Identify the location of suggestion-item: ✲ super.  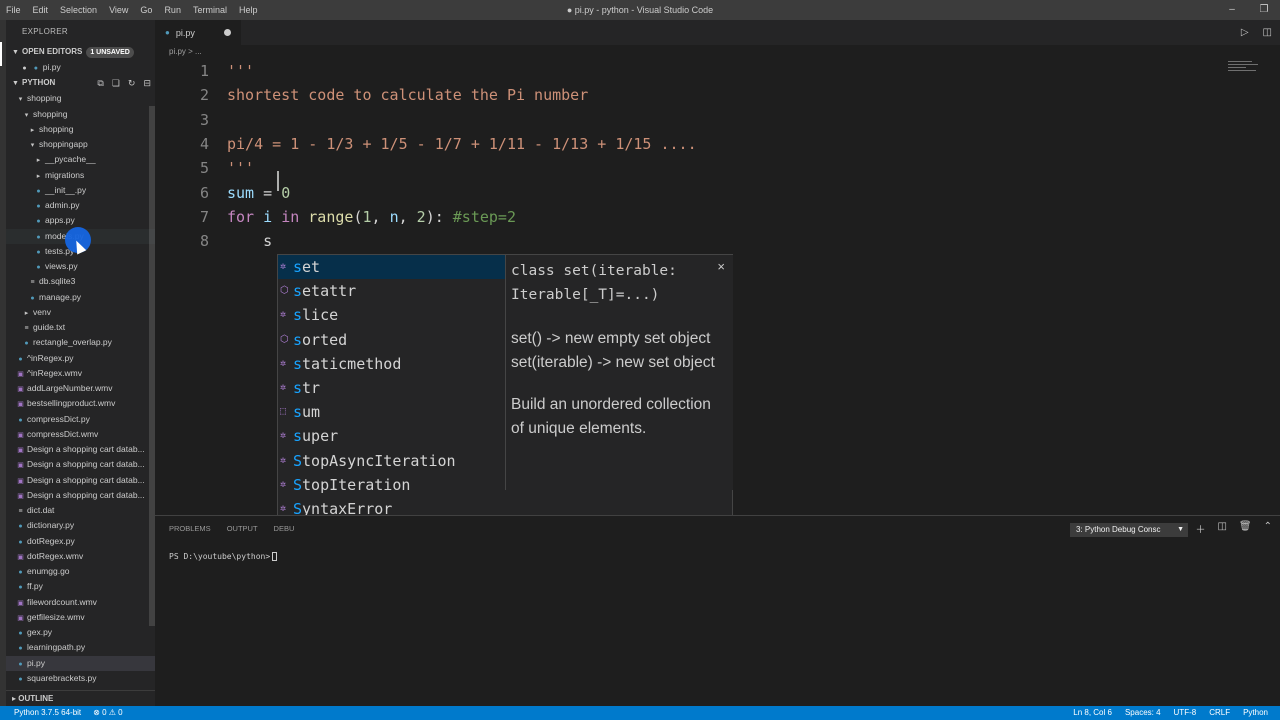
(391, 436).